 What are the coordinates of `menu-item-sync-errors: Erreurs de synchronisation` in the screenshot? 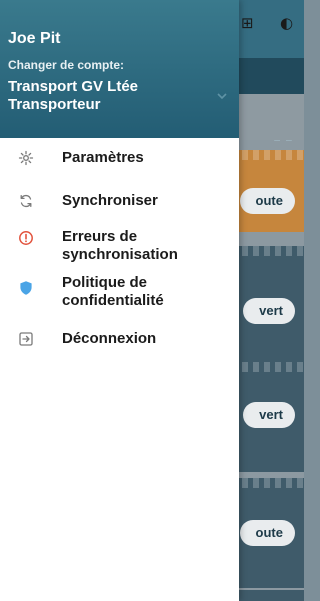 It's located at (119, 248).